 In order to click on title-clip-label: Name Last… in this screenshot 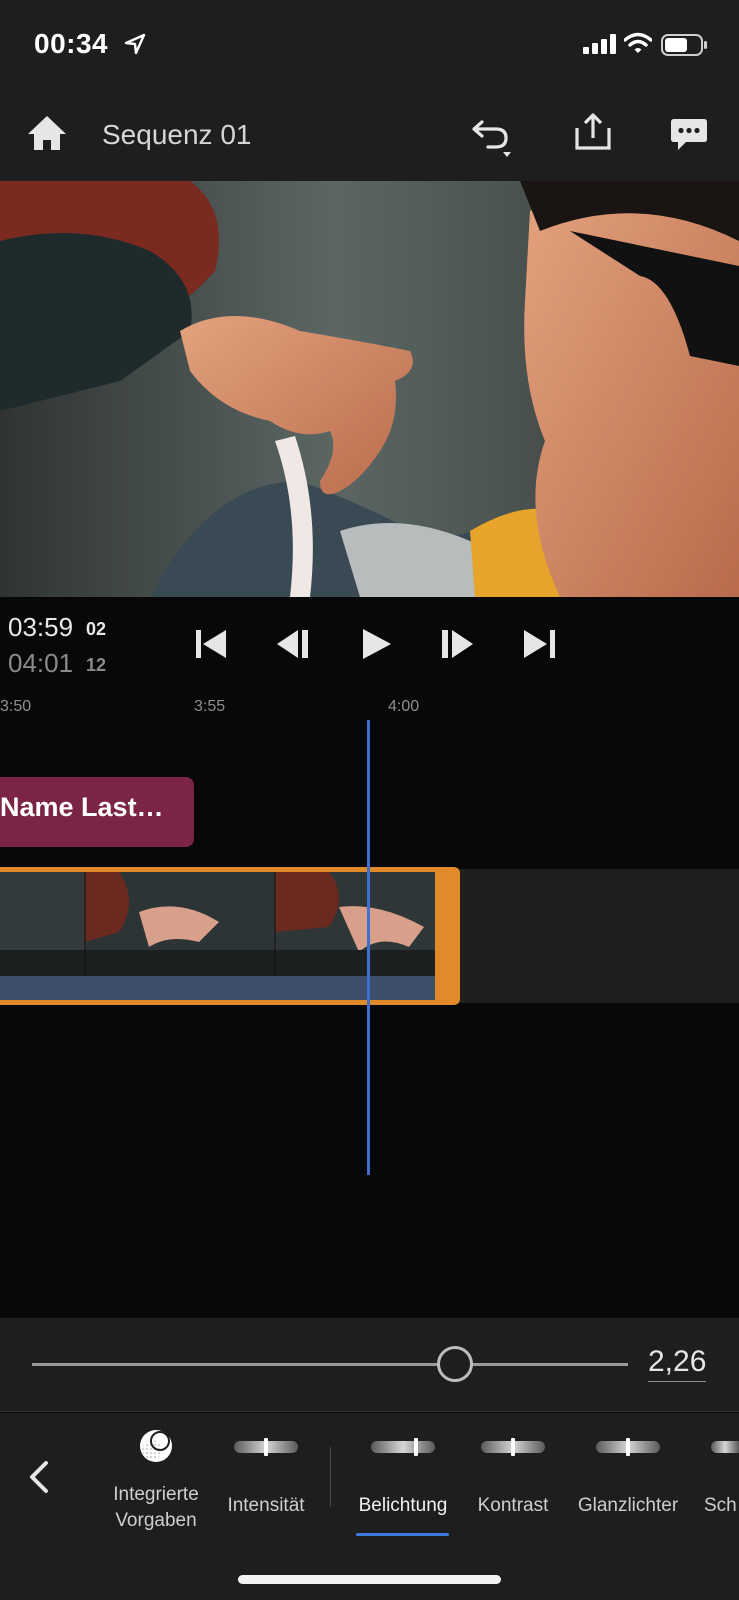, I will do `click(82, 807)`.